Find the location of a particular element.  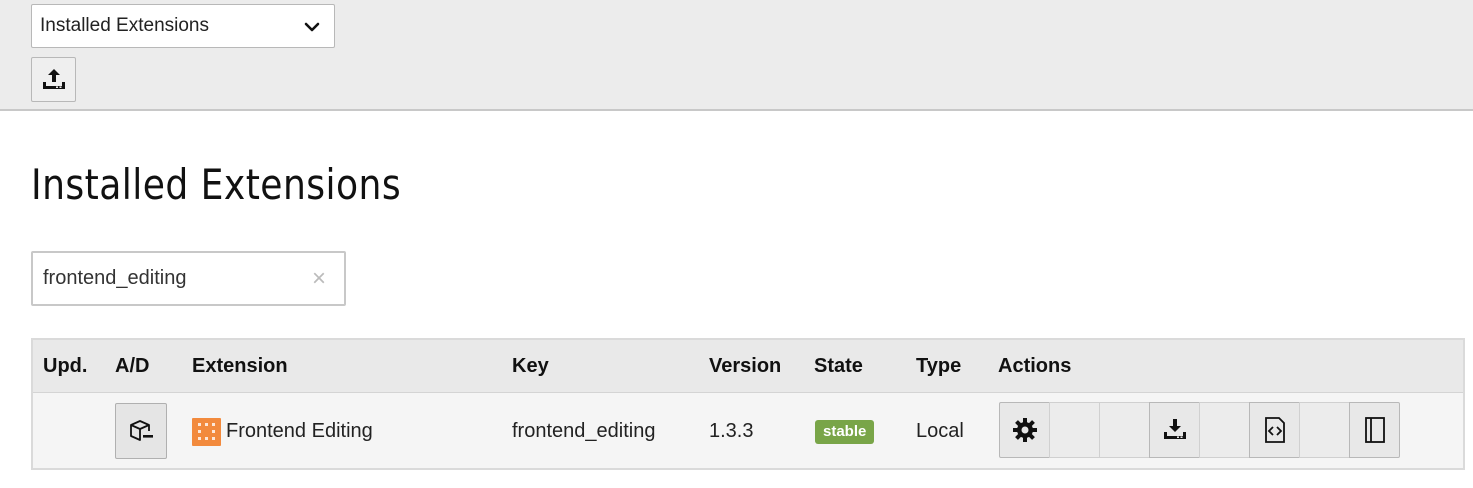

code-file-icon is located at coordinates (1274, 430).